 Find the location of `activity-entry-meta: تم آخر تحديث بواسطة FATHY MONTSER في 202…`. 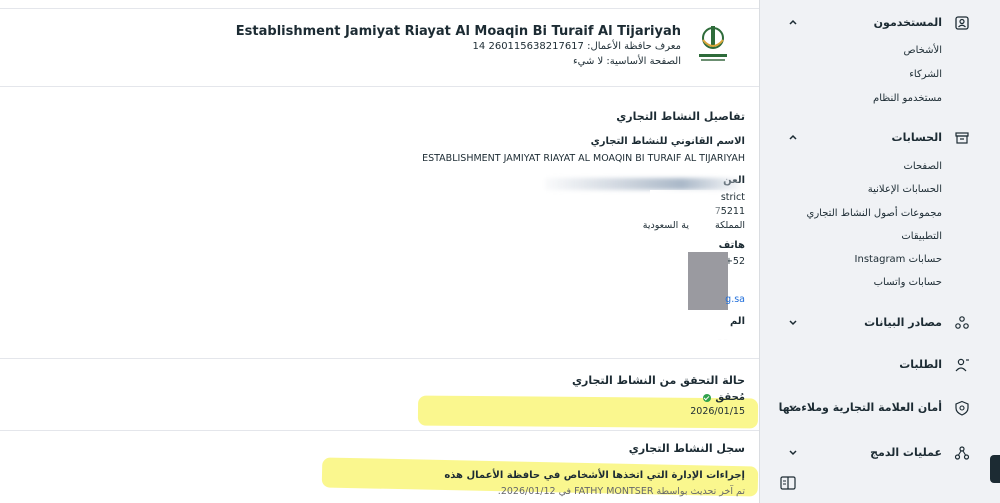

activity-entry-meta: تم آخر تحديث بواسطة FATHY MONTSER في 202… is located at coordinates (621, 491).